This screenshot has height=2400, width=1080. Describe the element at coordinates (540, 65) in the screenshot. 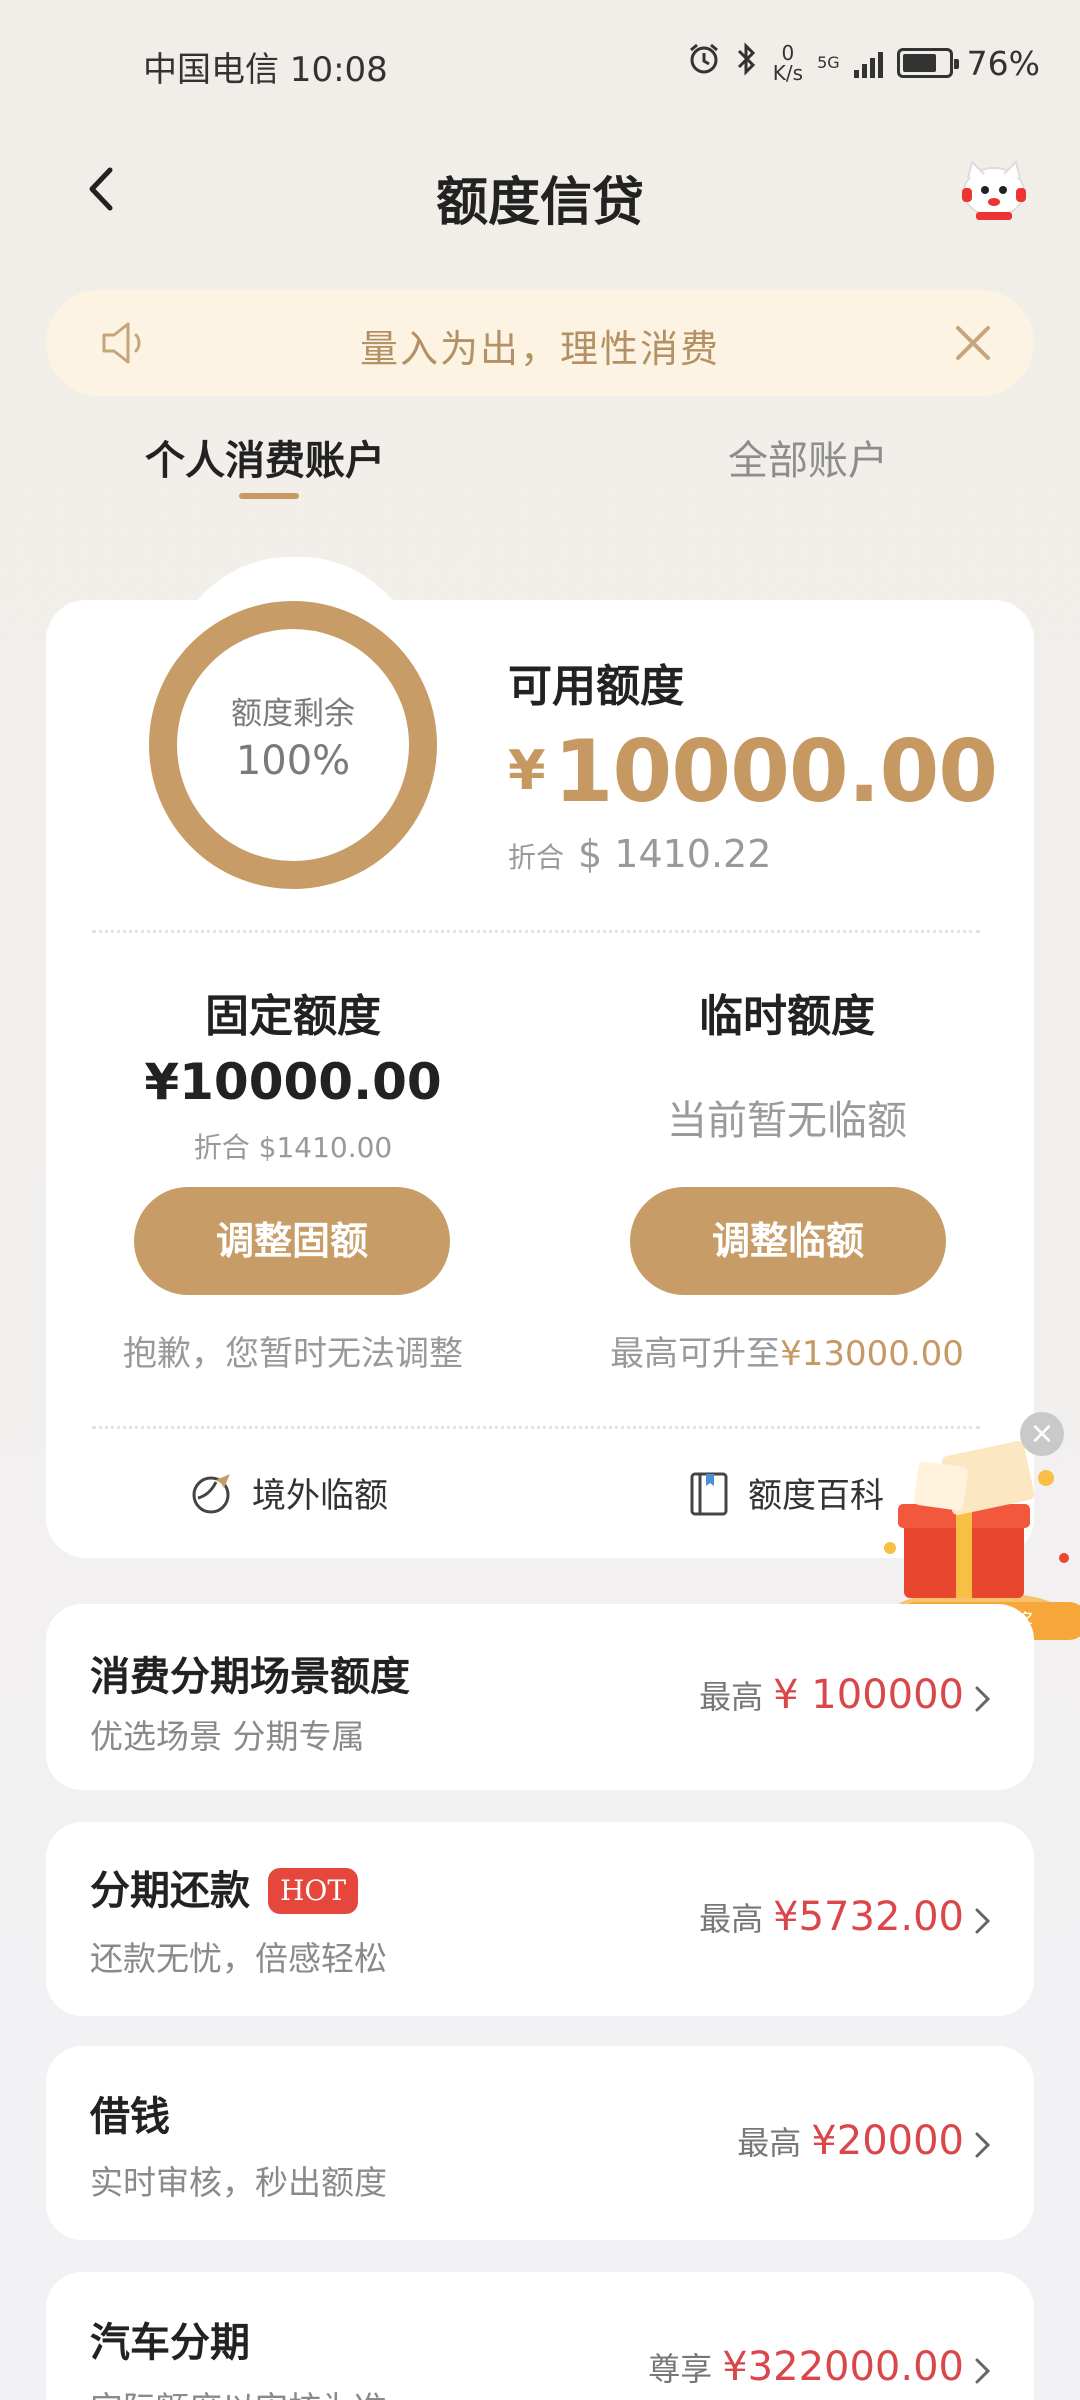

I see `status-bar: 中国电信 10:08 0 K/s 5G 76%` at that location.